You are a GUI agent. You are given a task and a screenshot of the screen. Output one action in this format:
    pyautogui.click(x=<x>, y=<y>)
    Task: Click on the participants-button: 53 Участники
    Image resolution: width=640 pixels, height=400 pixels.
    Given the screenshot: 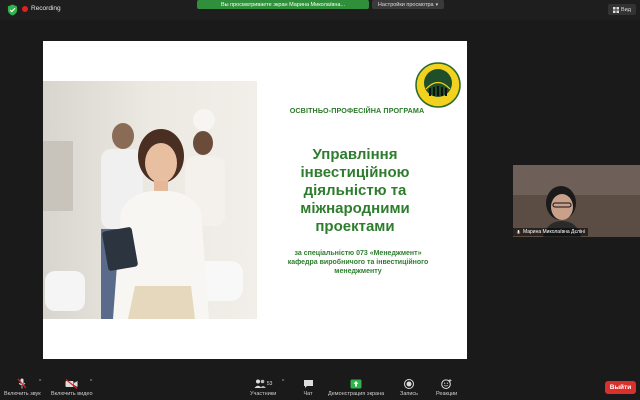 What is the action you would take?
    pyautogui.click(x=263, y=387)
    